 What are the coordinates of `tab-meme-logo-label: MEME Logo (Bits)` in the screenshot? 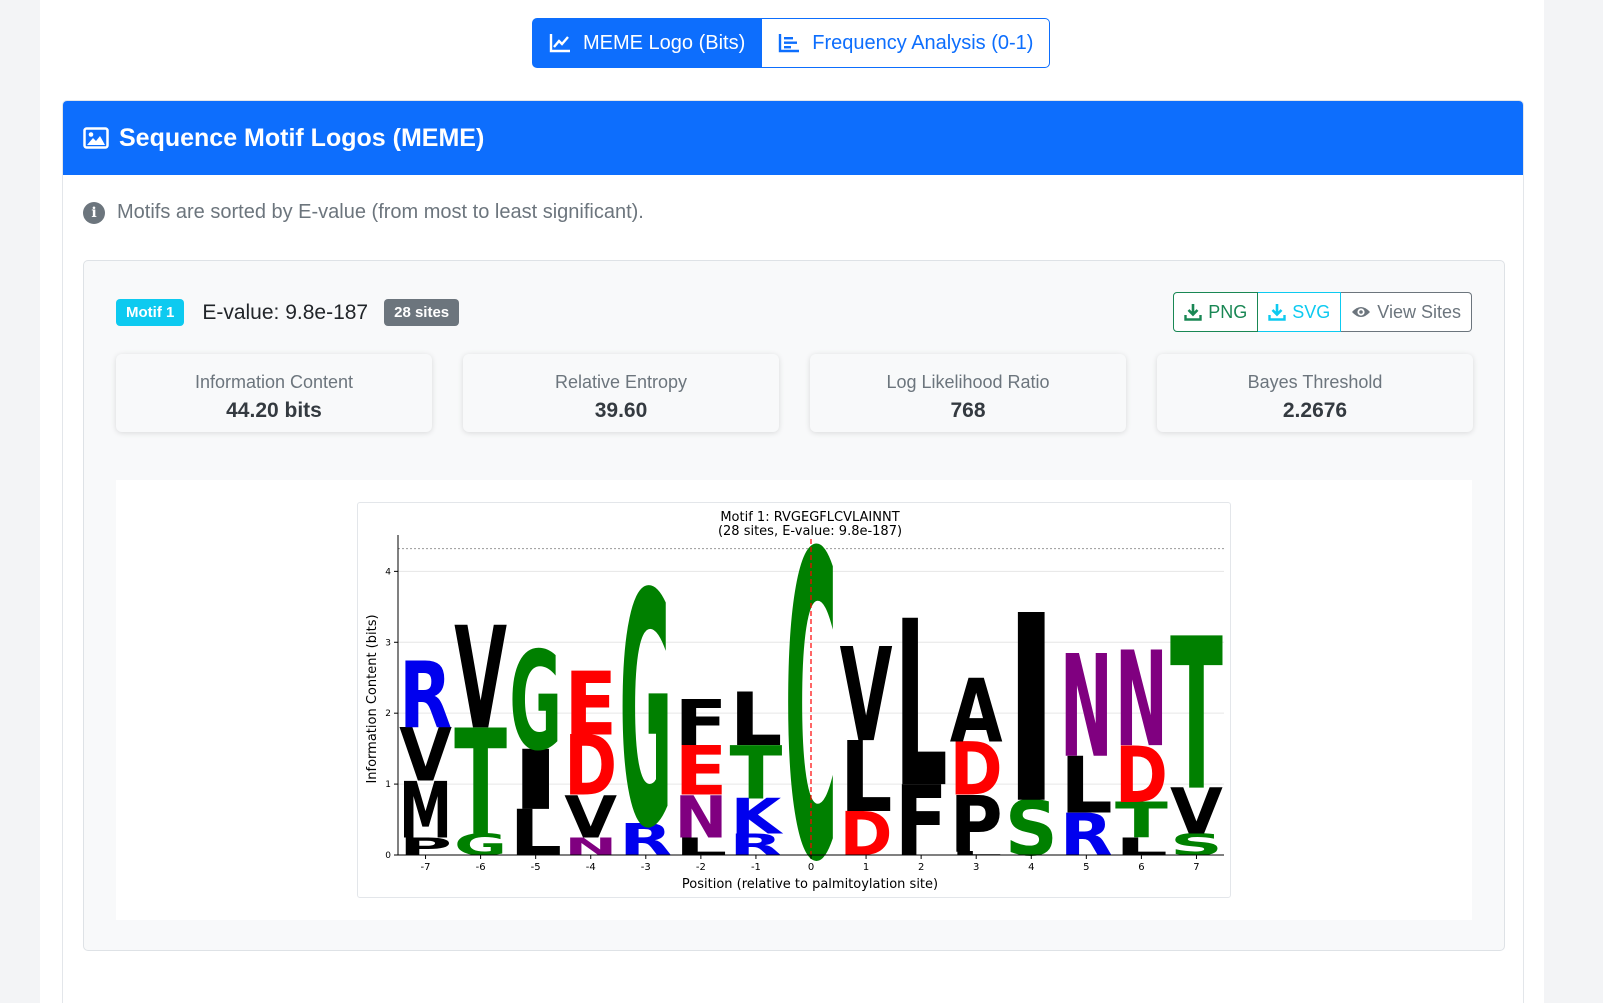 It's located at (664, 42).